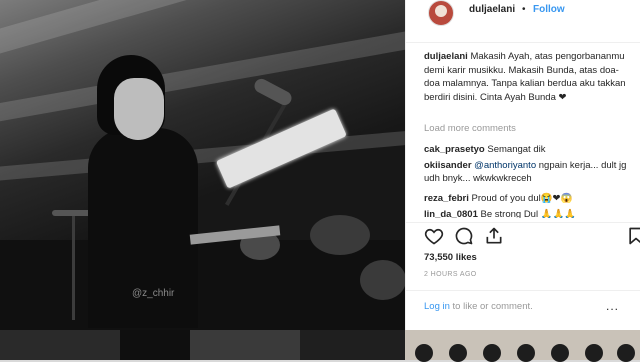 The height and width of the screenshot is (362, 640). I want to click on comment-item: lin_da_0801 Be strong Dul 🙏🙏🙏, so click(529, 213).